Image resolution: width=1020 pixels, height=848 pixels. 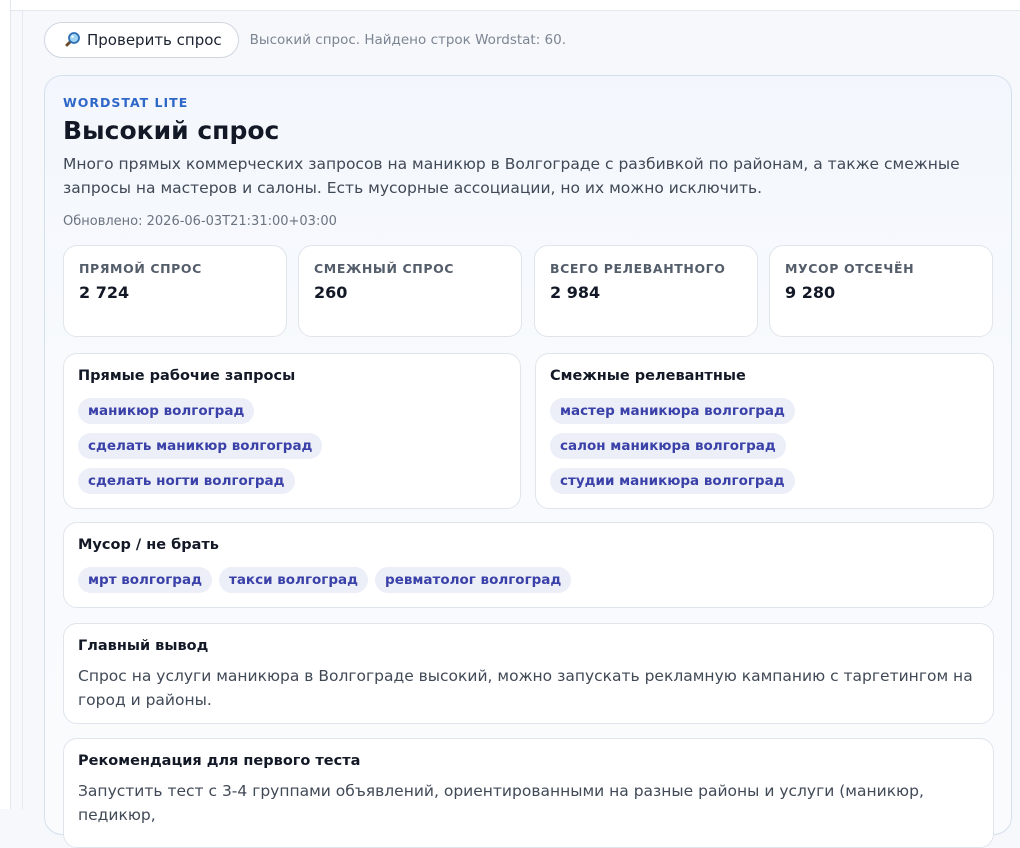 What do you see at coordinates (638, 268) in the screenshot?
I see `metric-label: ВСЕГО РЕЛЕВАНТНОГО` at bounding box center [638, 268].